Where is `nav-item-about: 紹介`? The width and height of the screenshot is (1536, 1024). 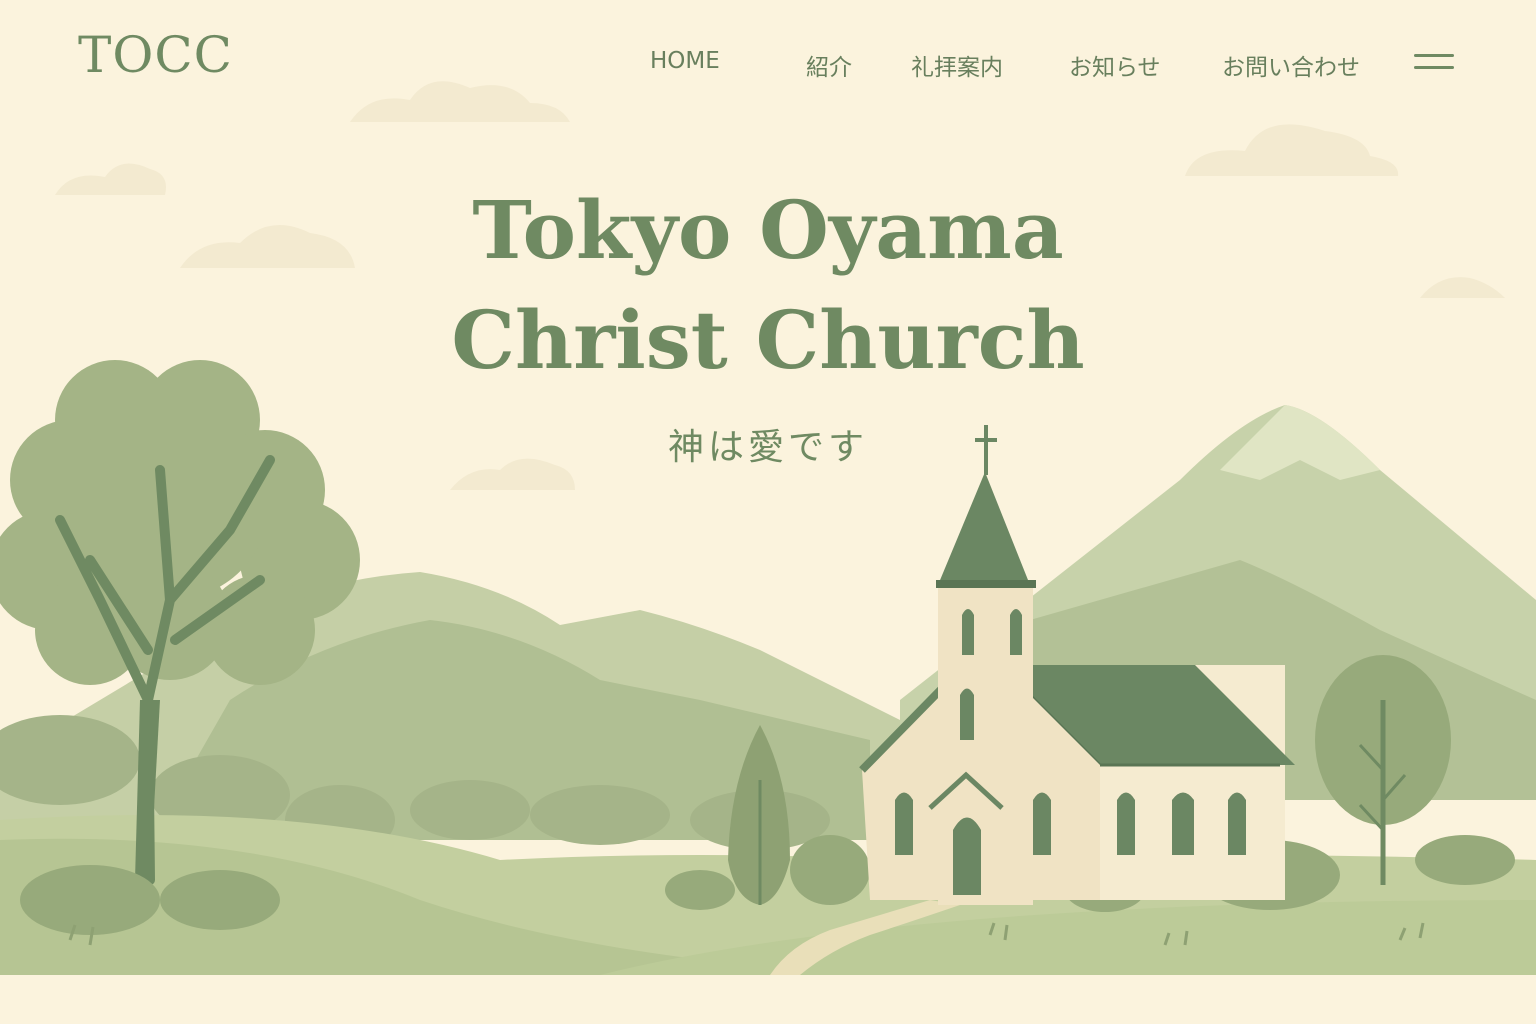 nav-item-about: 紹介 is located at coordinates (829, 65).